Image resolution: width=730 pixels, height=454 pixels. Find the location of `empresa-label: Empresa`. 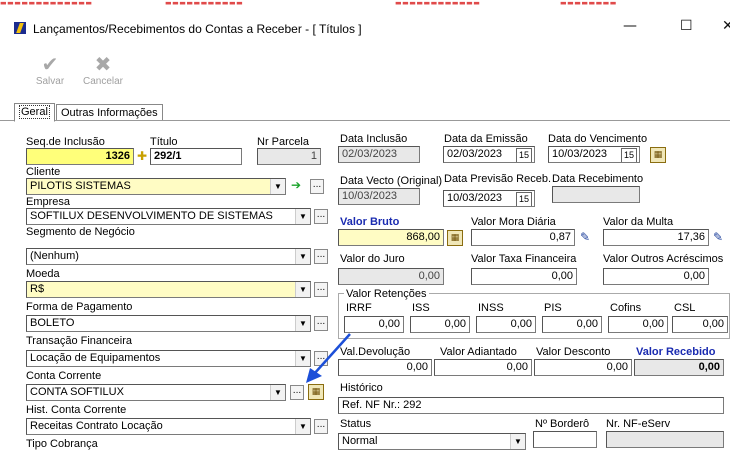

empresa-label: Empresa is located at coordinates (48, 202).